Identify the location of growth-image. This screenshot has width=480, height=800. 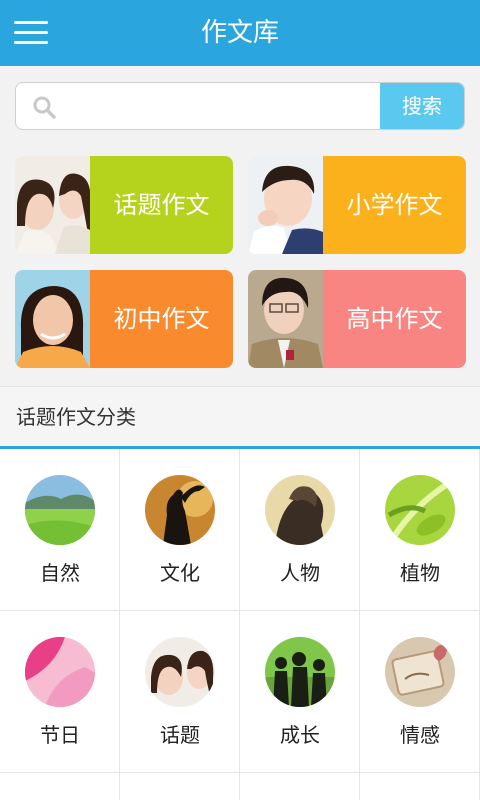
(300, 672).